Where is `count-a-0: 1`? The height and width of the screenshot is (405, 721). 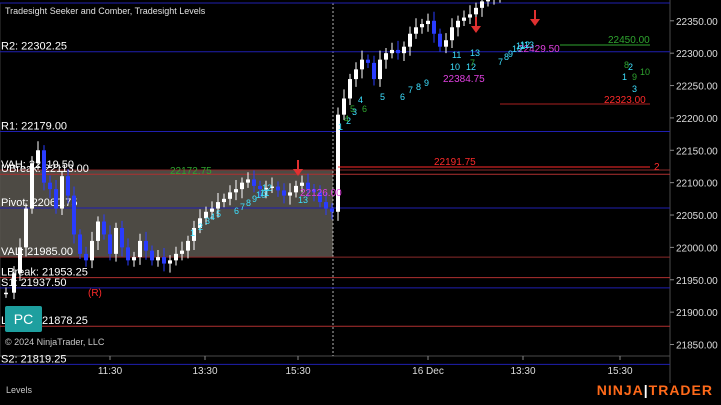 count-a-0: 1 is located at coordinates (192, 233).